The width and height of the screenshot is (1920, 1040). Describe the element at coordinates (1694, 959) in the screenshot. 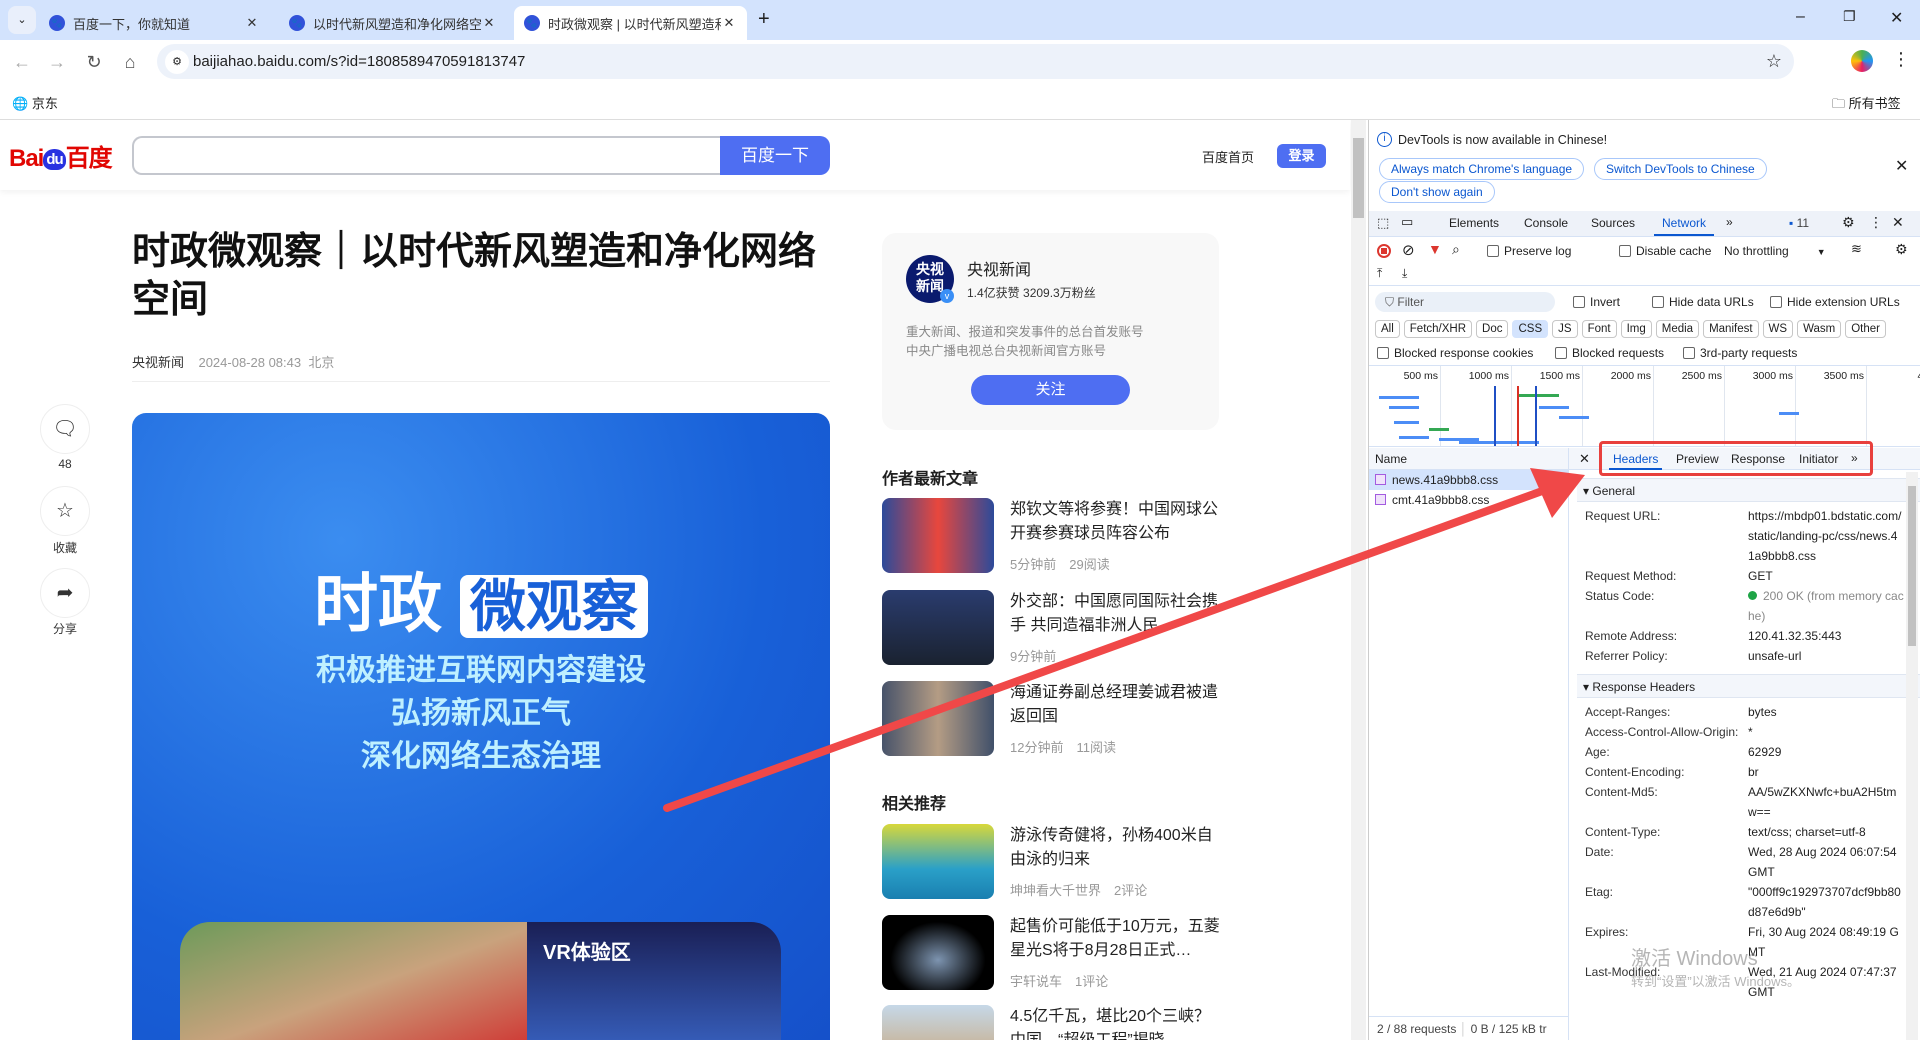

I see `watermark-line: 激活 Windows` at that location.